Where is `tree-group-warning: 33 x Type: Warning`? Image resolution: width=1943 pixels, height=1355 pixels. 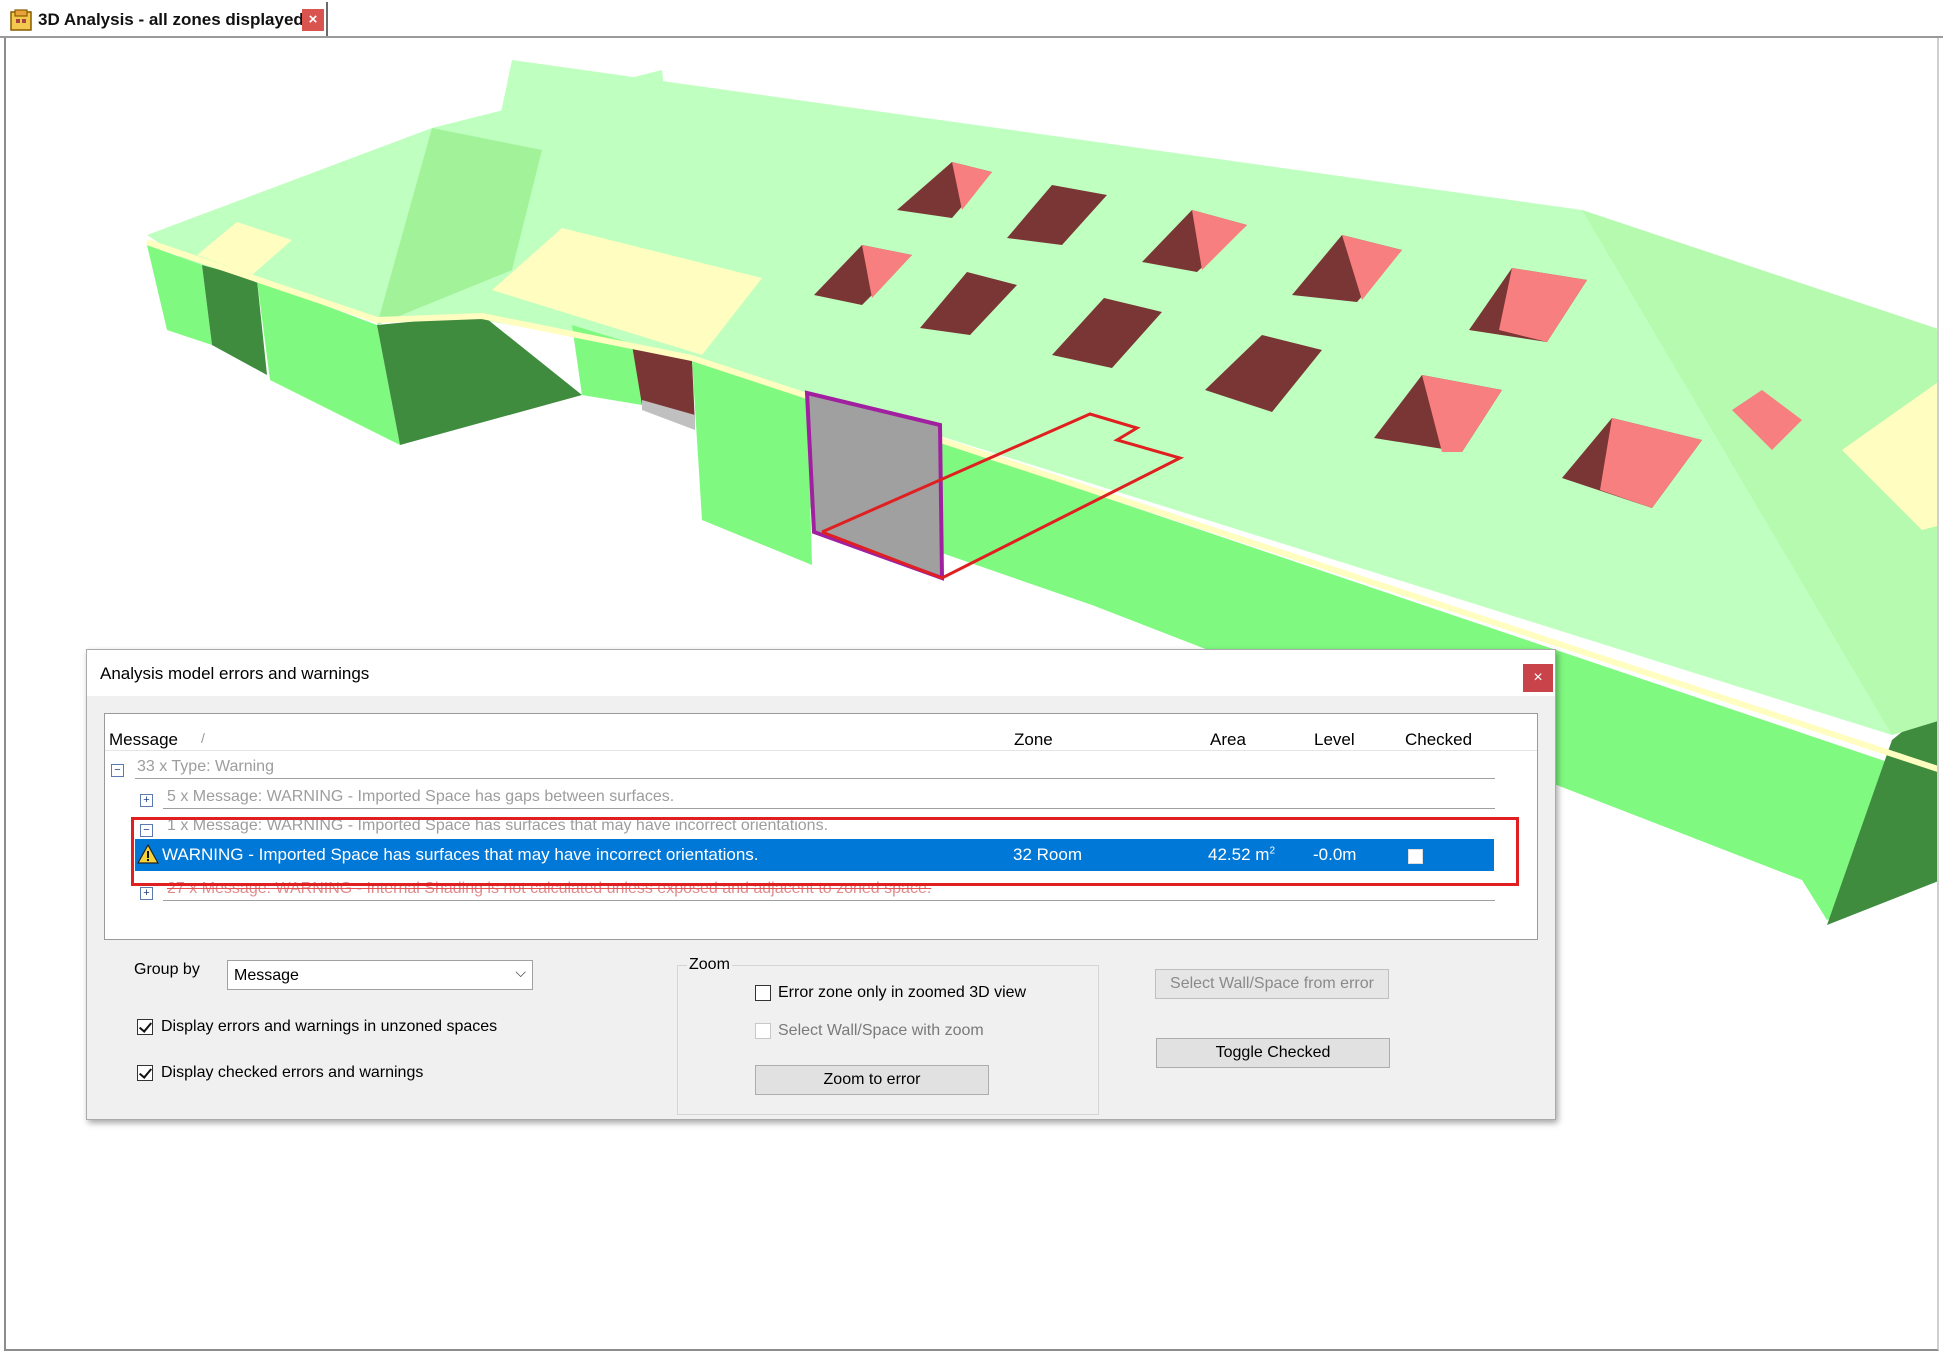
tree-group-warning: 33 x Type: Warning is located at coordinates (205, 767).